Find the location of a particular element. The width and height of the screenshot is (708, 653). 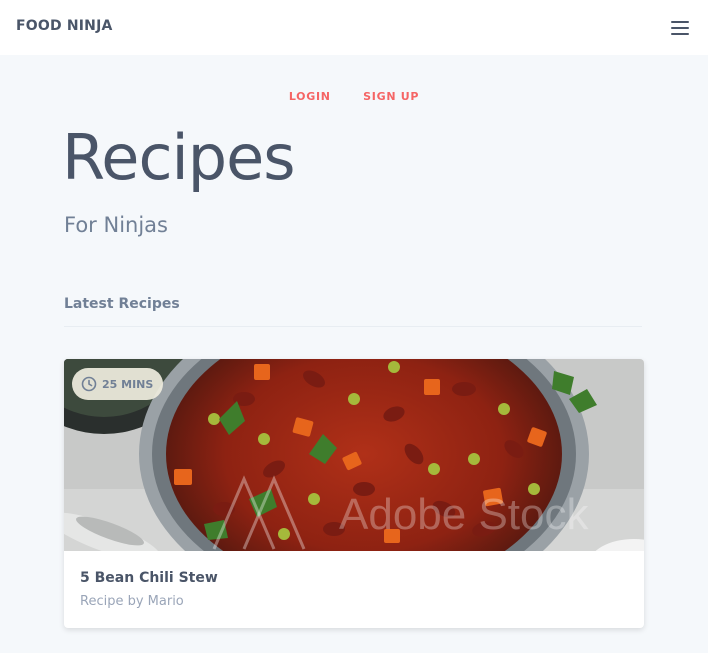

time-badge: 25 MINS is located at coordinates (118, 384).